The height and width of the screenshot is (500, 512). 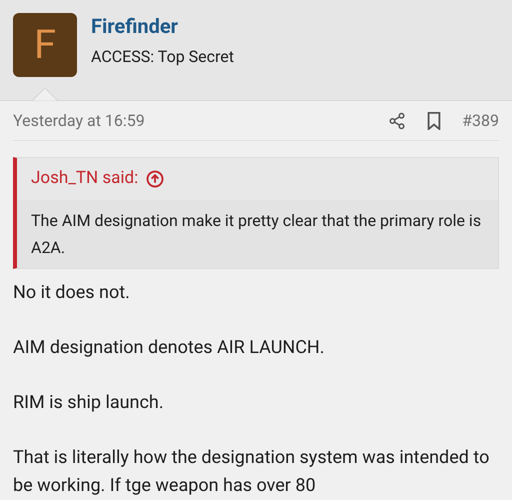 What do you see at coordinates (162, 26) in the screenshot?
I see `author-name: Firefinder` at bounding box center [162, 26].